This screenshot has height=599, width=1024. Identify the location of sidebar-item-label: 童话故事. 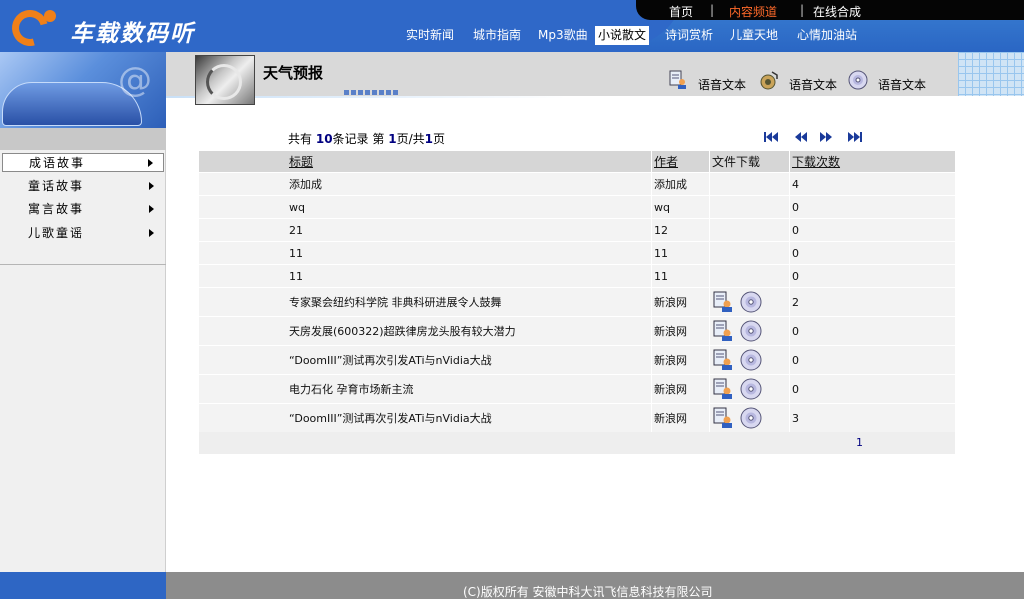
(56, 186).